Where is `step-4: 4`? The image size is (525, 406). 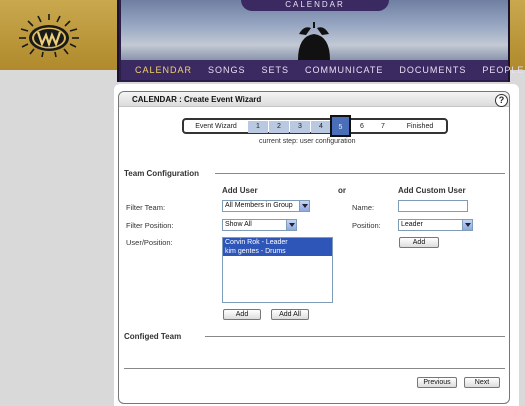 step-4: 4 is located at coordinates (321, 127).